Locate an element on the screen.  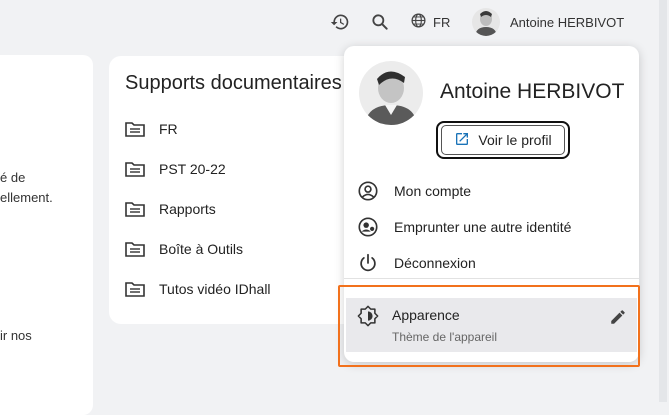
appearance-sublabel: Thème de l'appareil is located at coordinates (445, 337).